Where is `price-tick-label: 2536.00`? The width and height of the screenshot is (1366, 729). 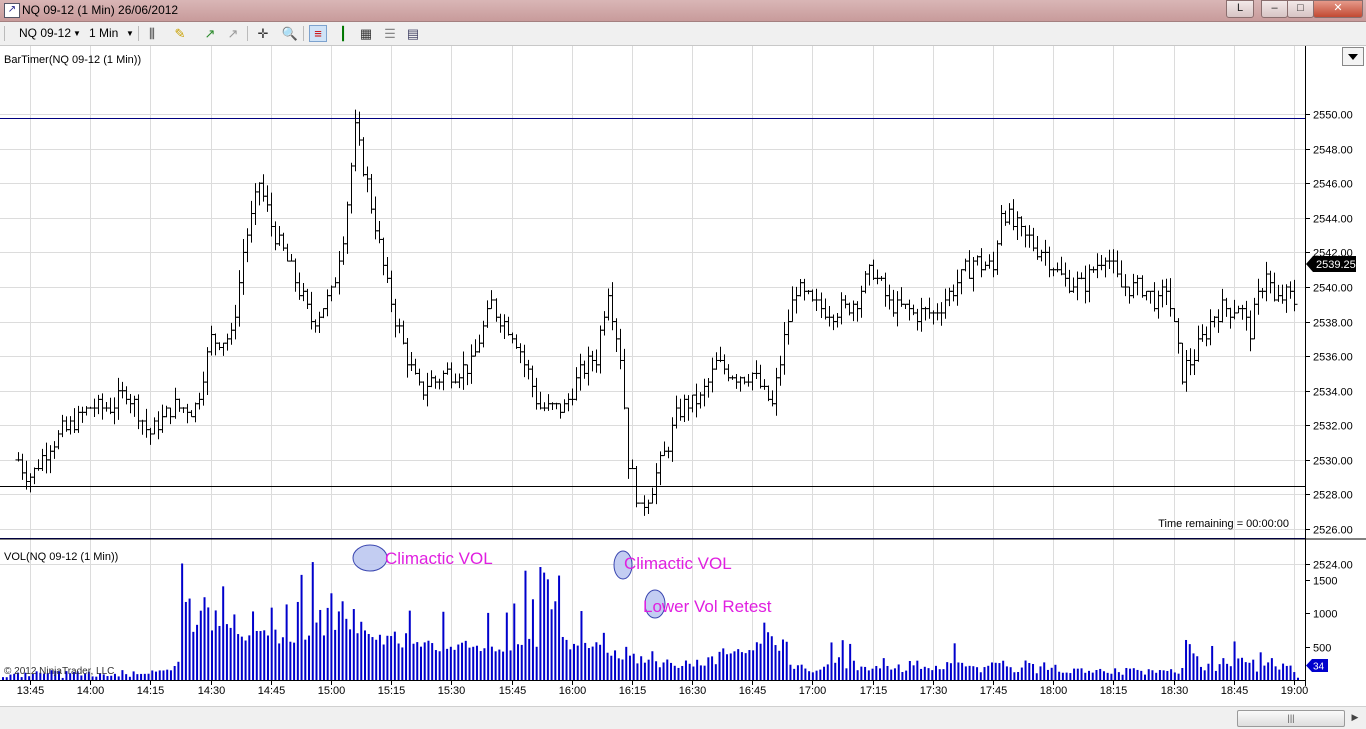
price-tick-label: 2536.00 is located at coordinates (1333, 358).